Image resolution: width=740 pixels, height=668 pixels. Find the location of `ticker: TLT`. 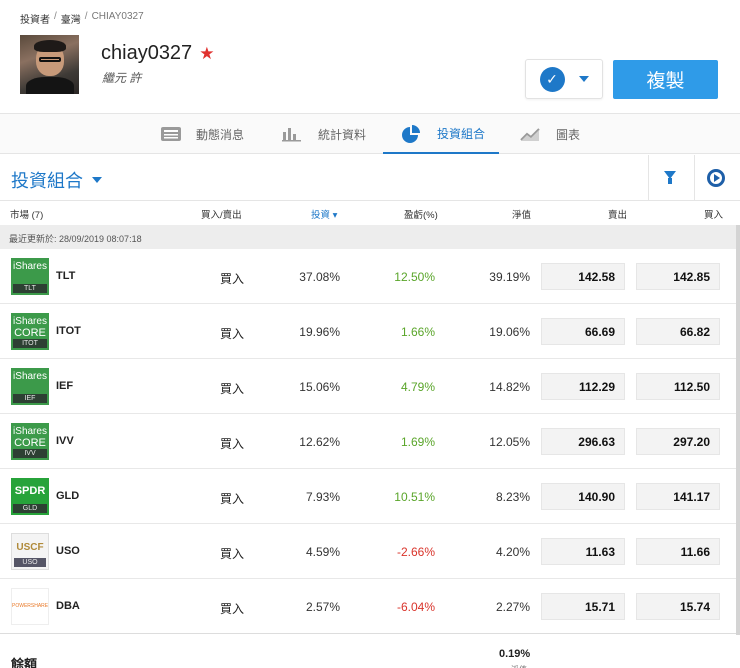

ticker: TLT is located at coordinates (65, 276).